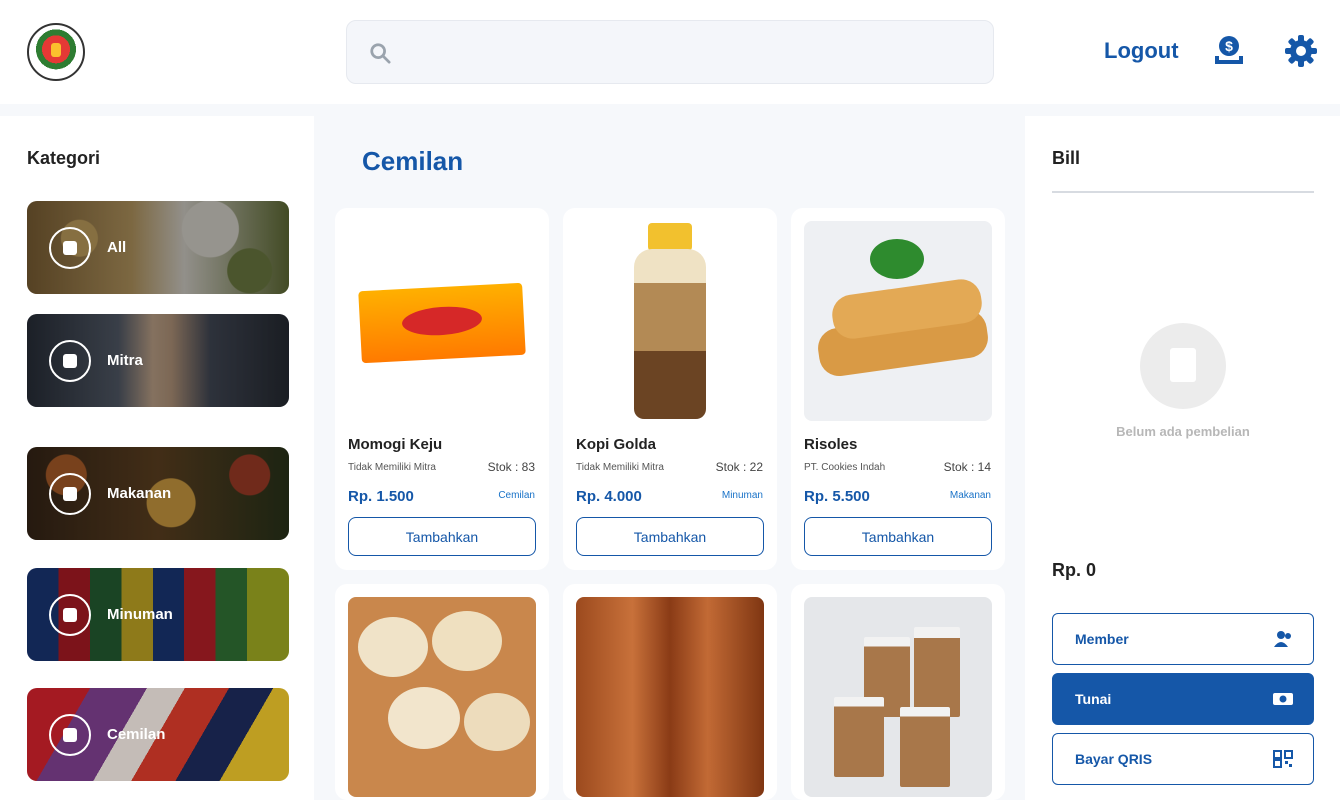 The image size is (1340, 800). What do you see at coordinates (739, 467) in the screenshot?
I see `product-stock: Stok : 22` at bounding box center [739, 467].